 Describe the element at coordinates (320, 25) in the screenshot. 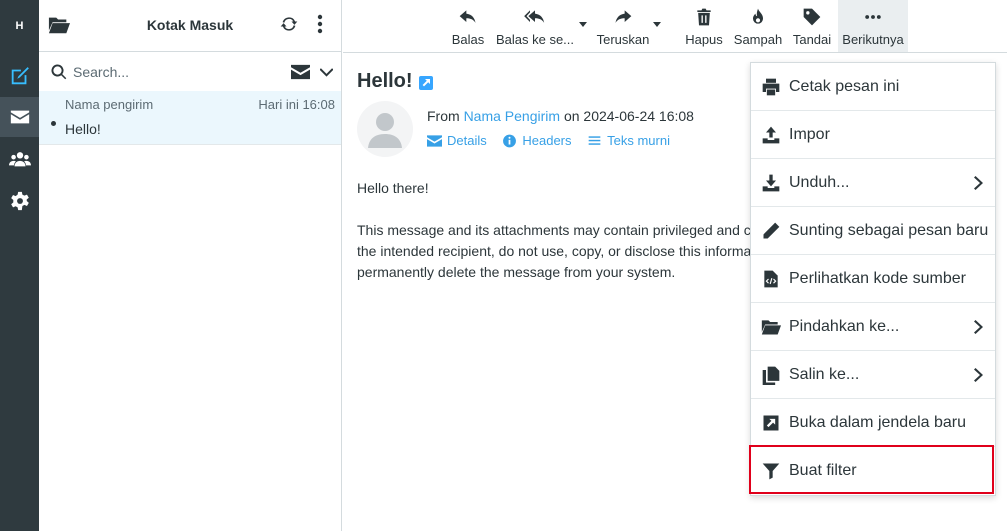

I see `list-menu-icon` at that location.